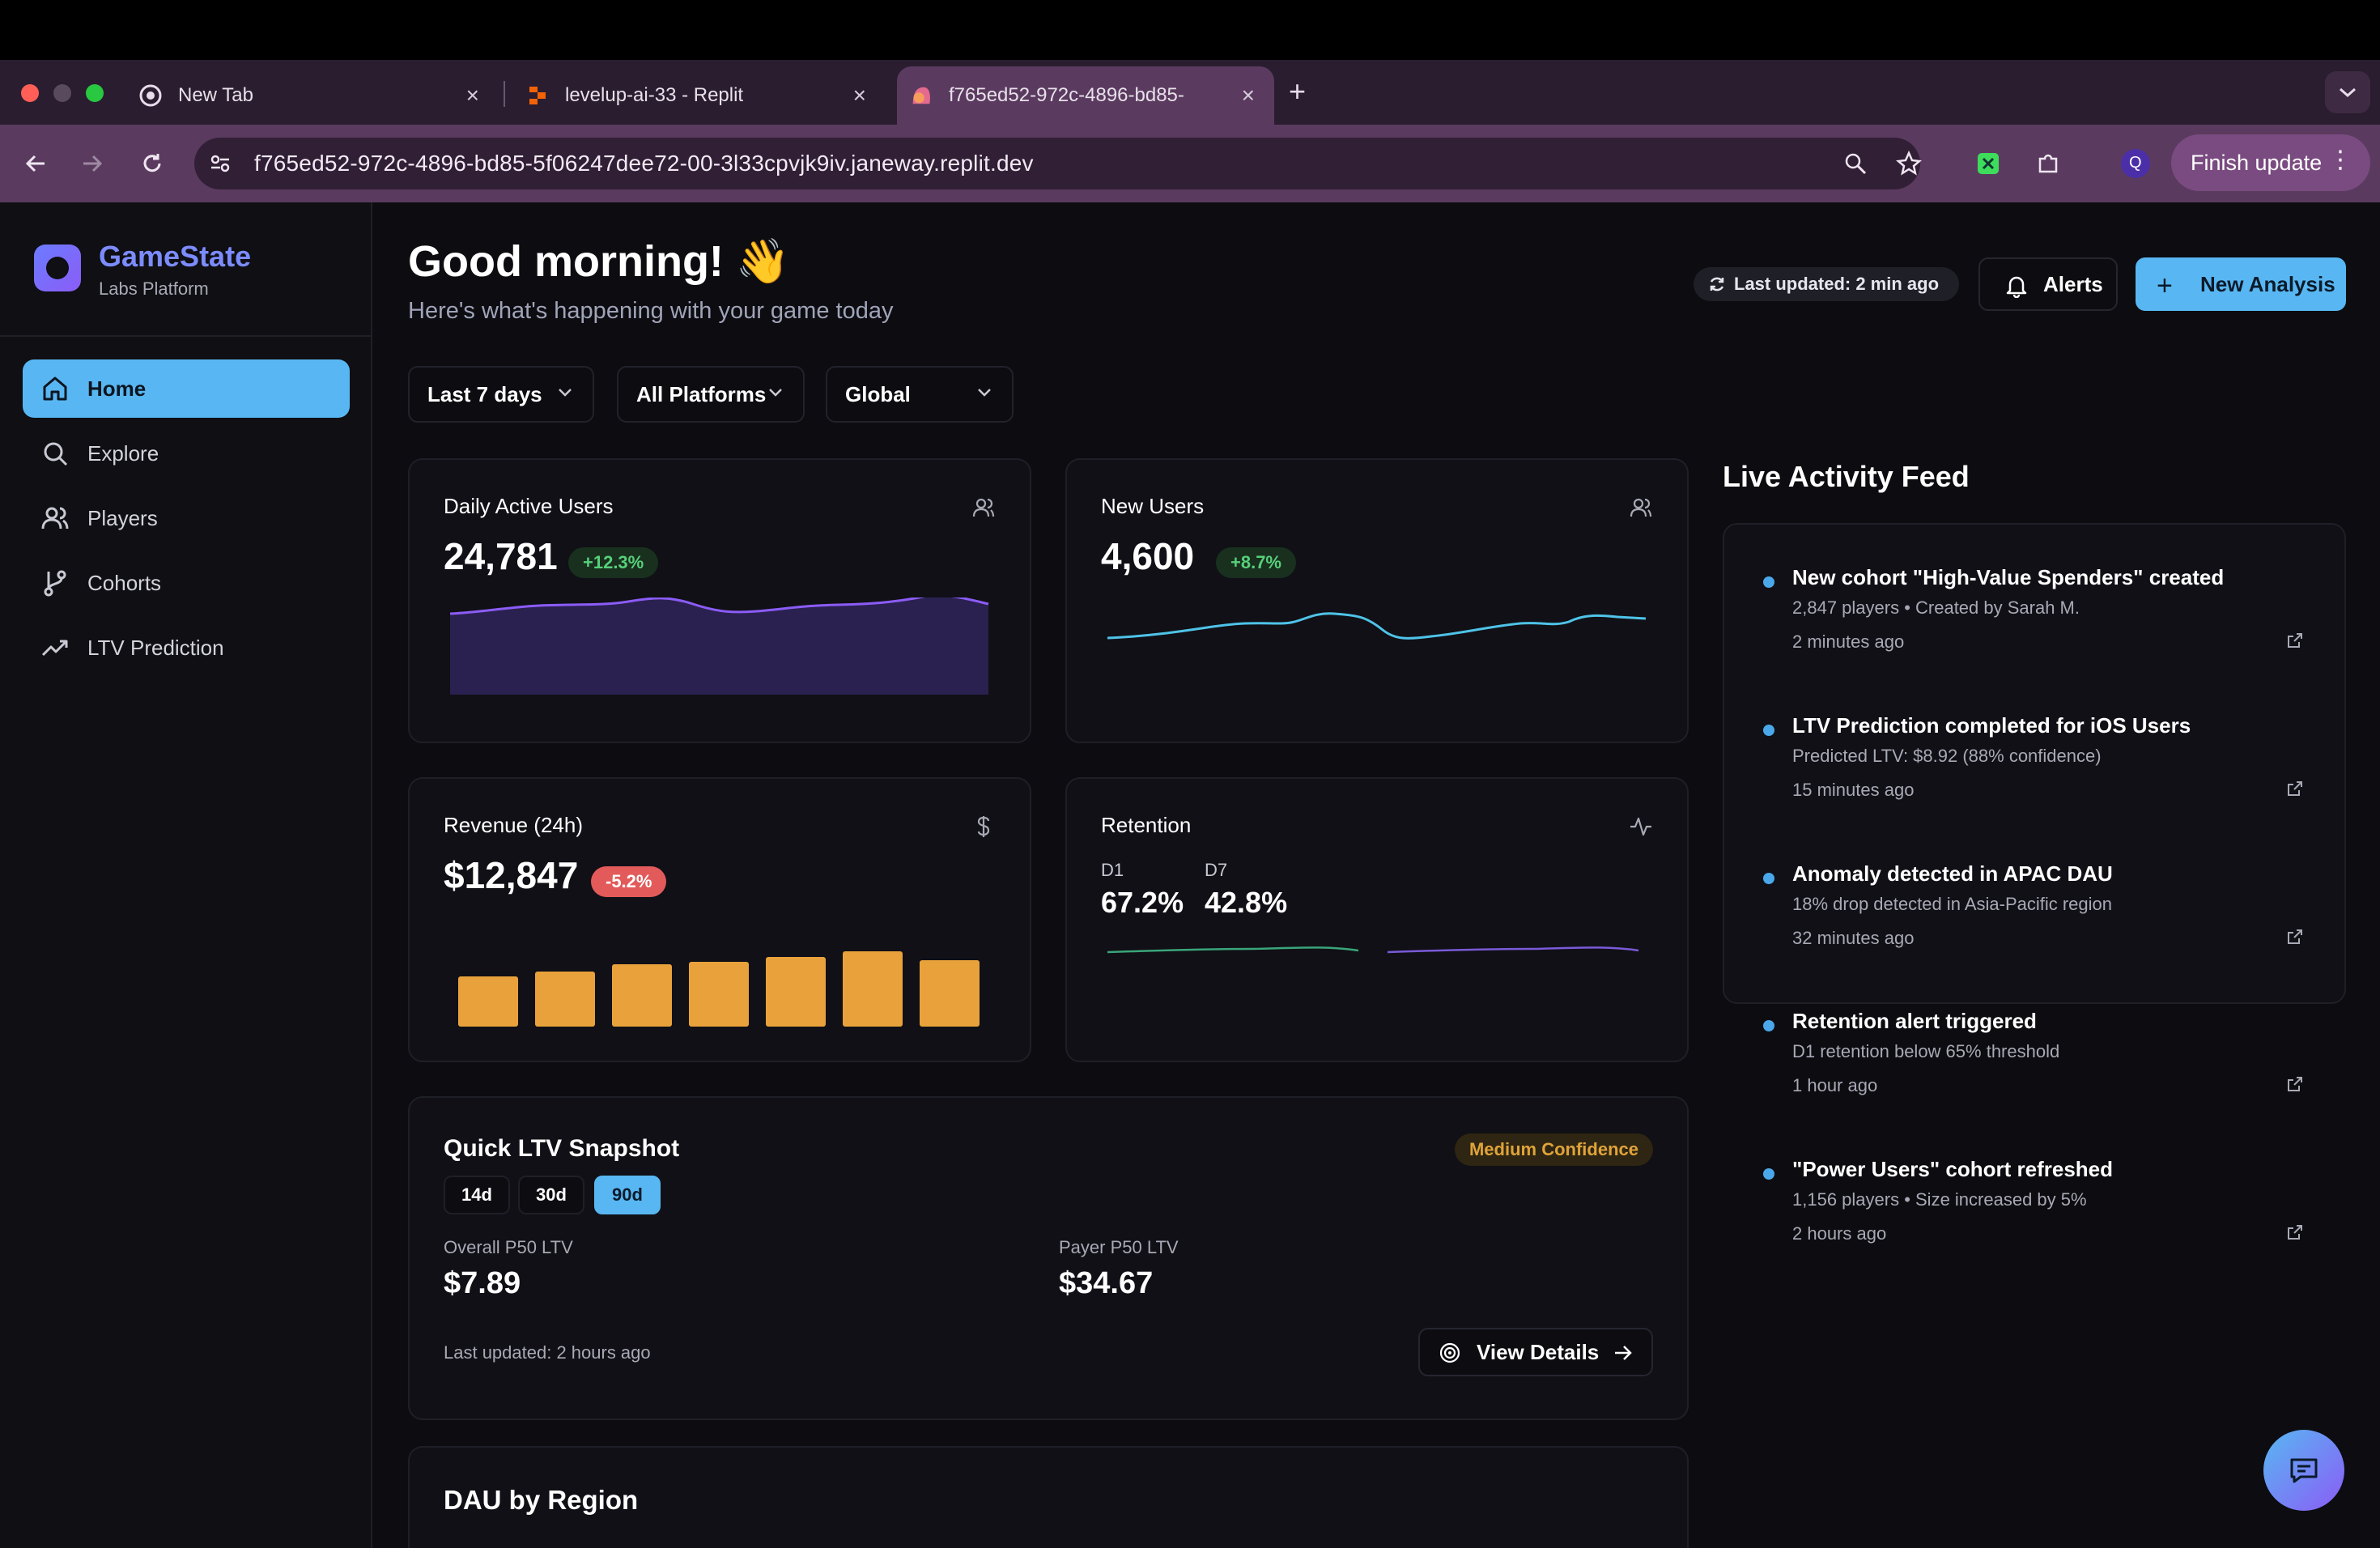 This screenshot has width=2380, height=1548. I want to click on dau-by-region-card: DAU by Region, so click(1048, 1497).